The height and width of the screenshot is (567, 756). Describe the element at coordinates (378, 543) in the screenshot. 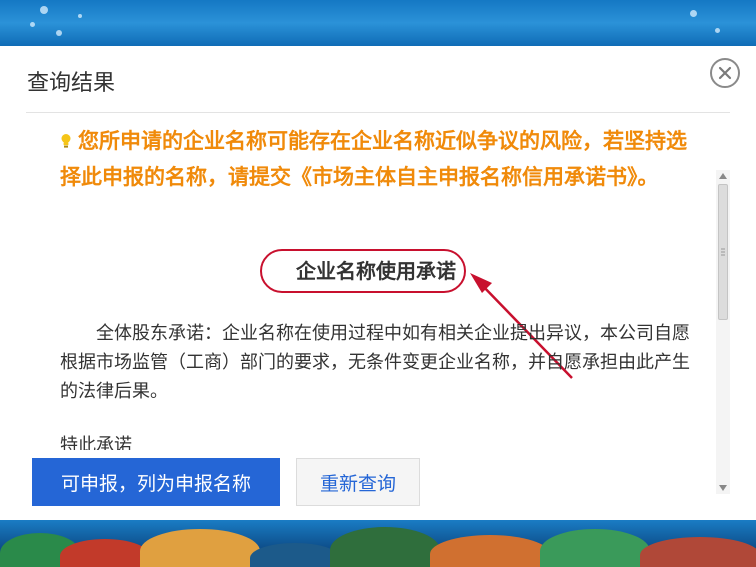

I see `background-coral-reef` at that location.